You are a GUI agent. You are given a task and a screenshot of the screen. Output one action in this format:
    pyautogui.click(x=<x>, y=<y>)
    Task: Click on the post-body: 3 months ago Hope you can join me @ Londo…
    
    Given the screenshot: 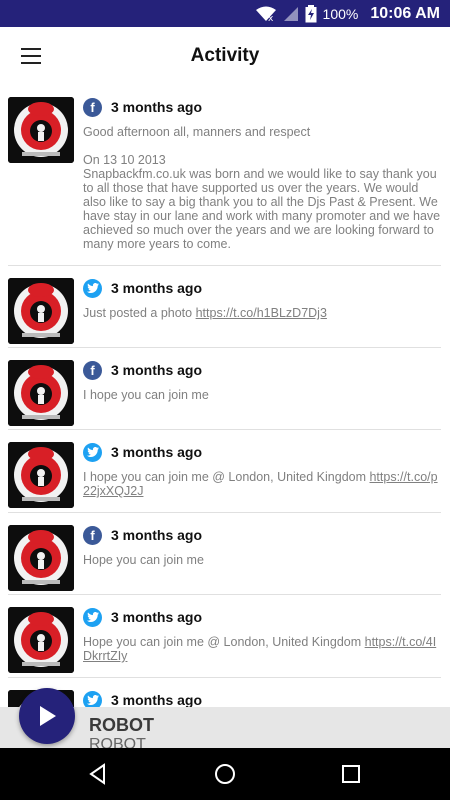 What is the action you would take?
    pyautogui.click(x=262, y=635)
    